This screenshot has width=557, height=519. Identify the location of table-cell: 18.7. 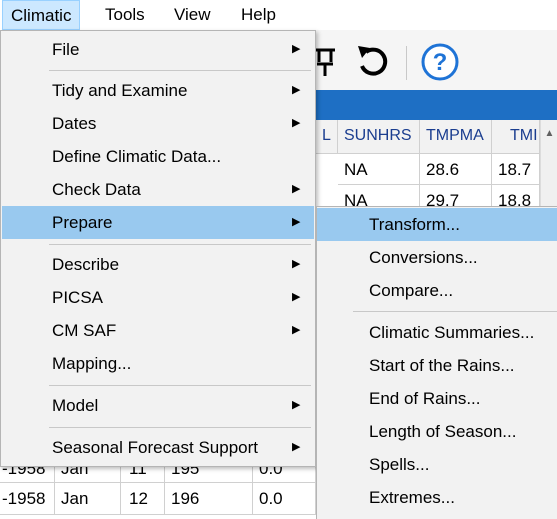
(516, 169).